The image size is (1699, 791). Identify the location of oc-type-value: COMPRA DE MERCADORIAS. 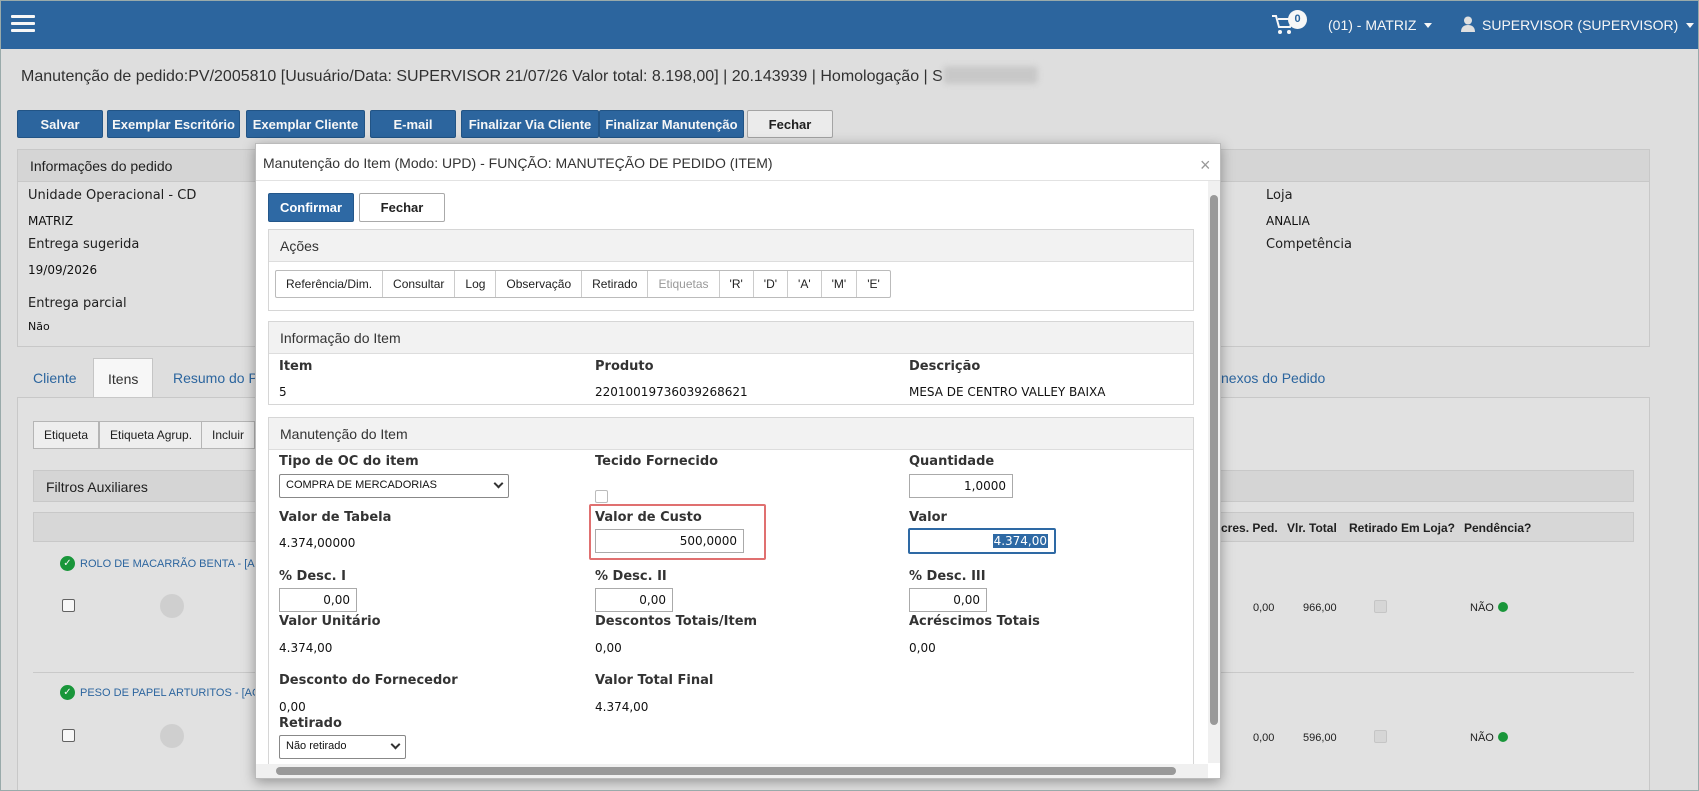
(361, 485).